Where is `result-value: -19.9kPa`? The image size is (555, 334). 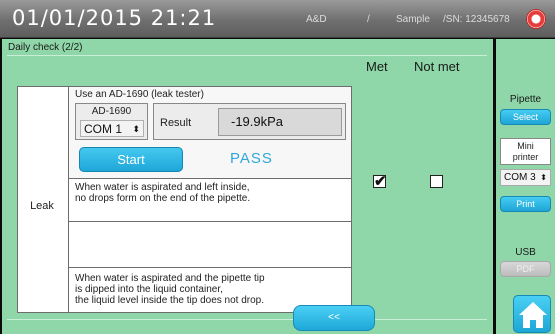
result-value: -19.9kPa is located at coordinates (257, 121).